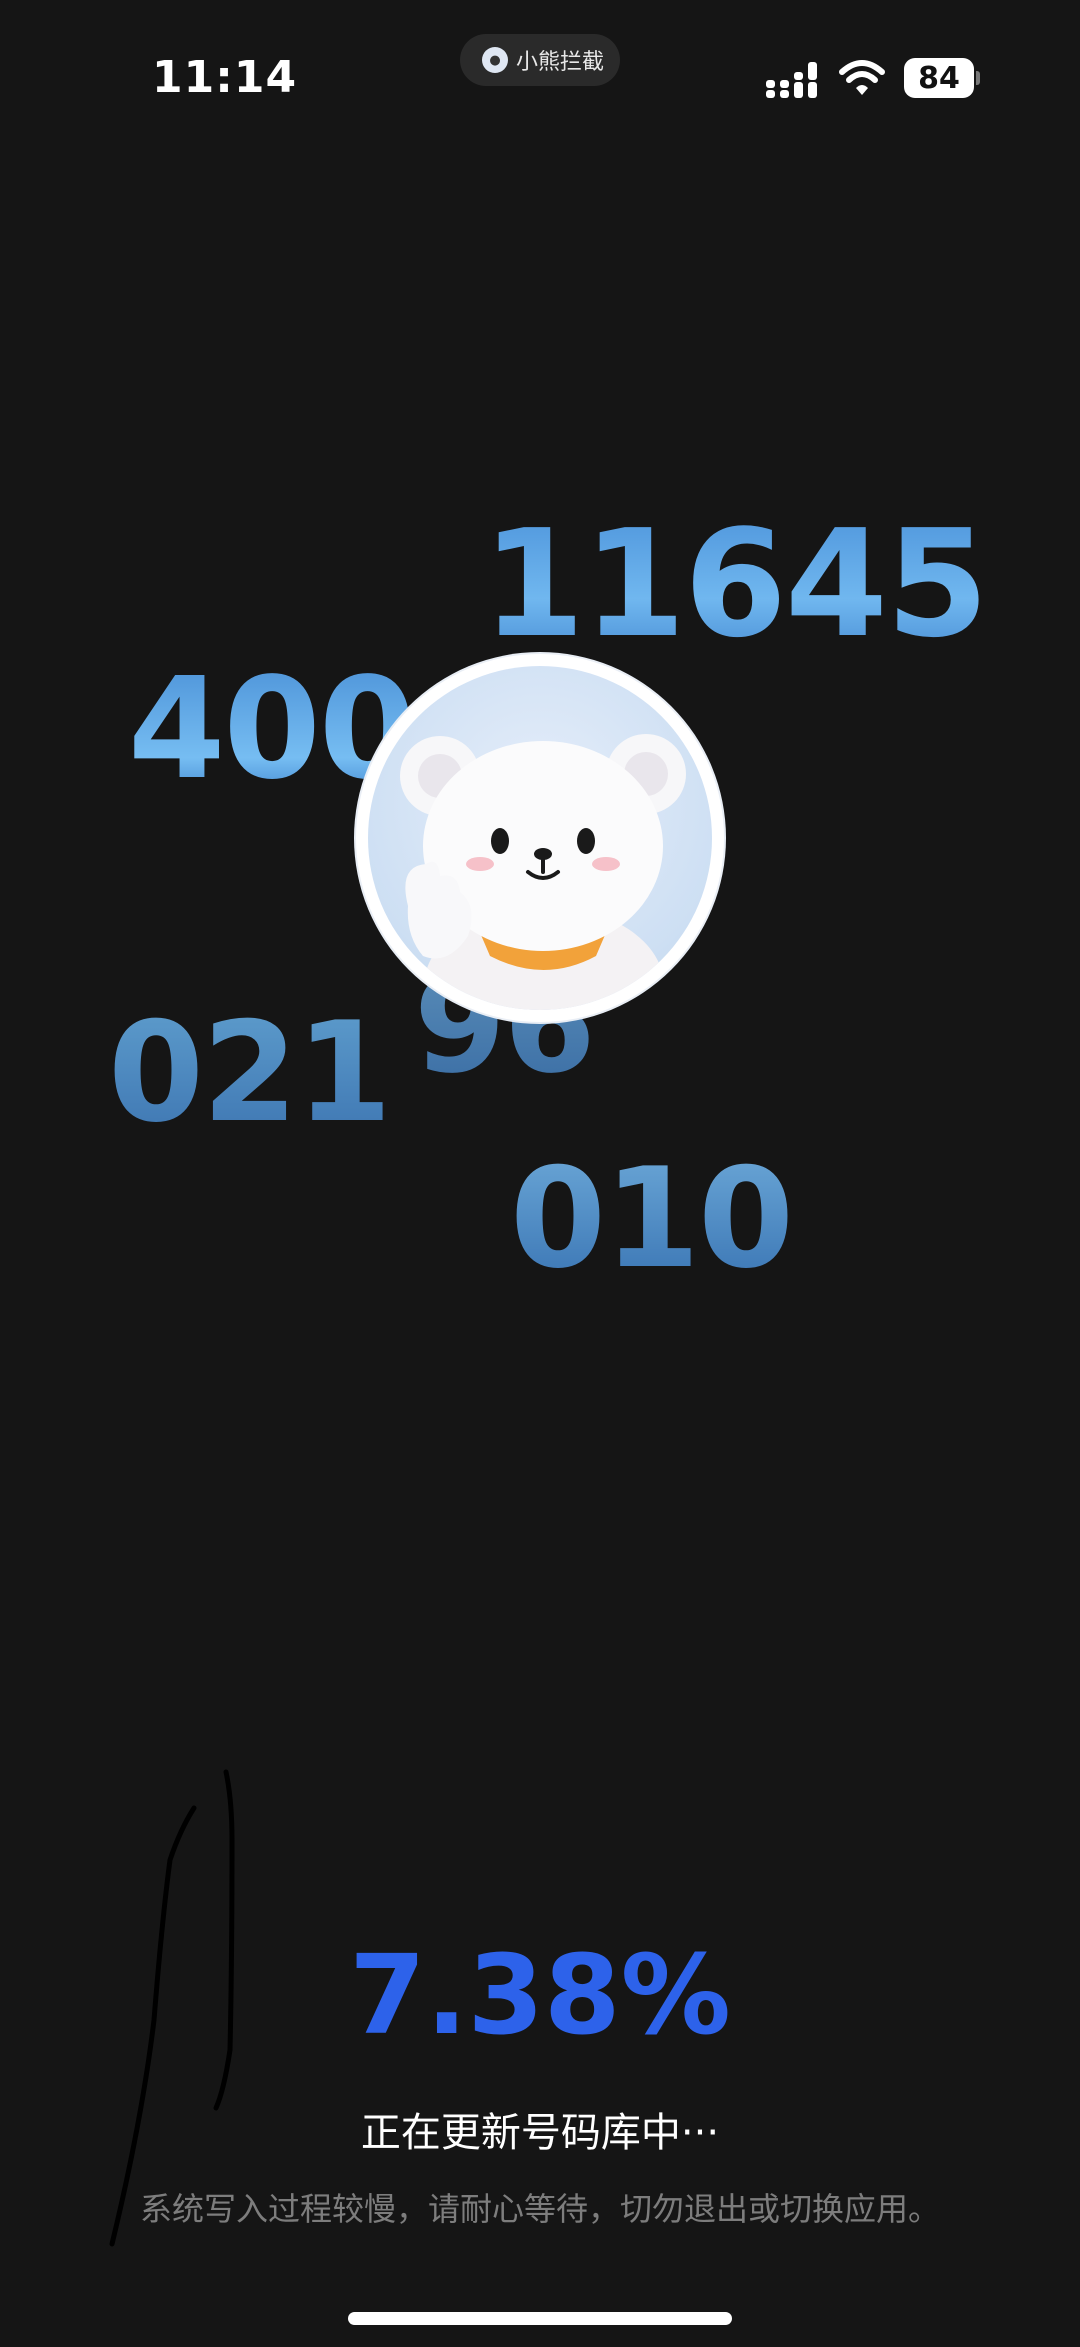 This screenshot has width=1080, height=2347. What do you see at coordinates (543, 872) in the screenshot?
I see `bear-mascot` at bounding box center [543, 872].